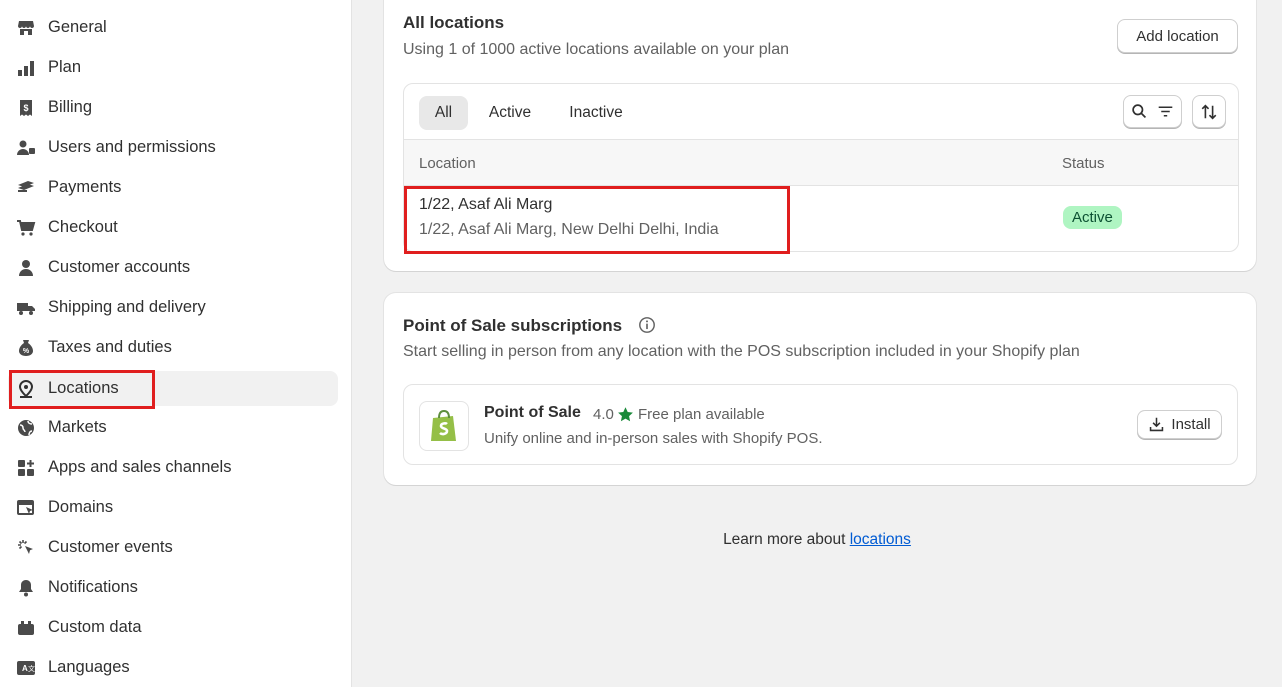 Image resolution: width=1282 pixels, height=687 pixels. What do you see at coordinates (65, 67) in the screenshot?
I see `sidebar-item-label: Plan` at bounding box center [65, 67].